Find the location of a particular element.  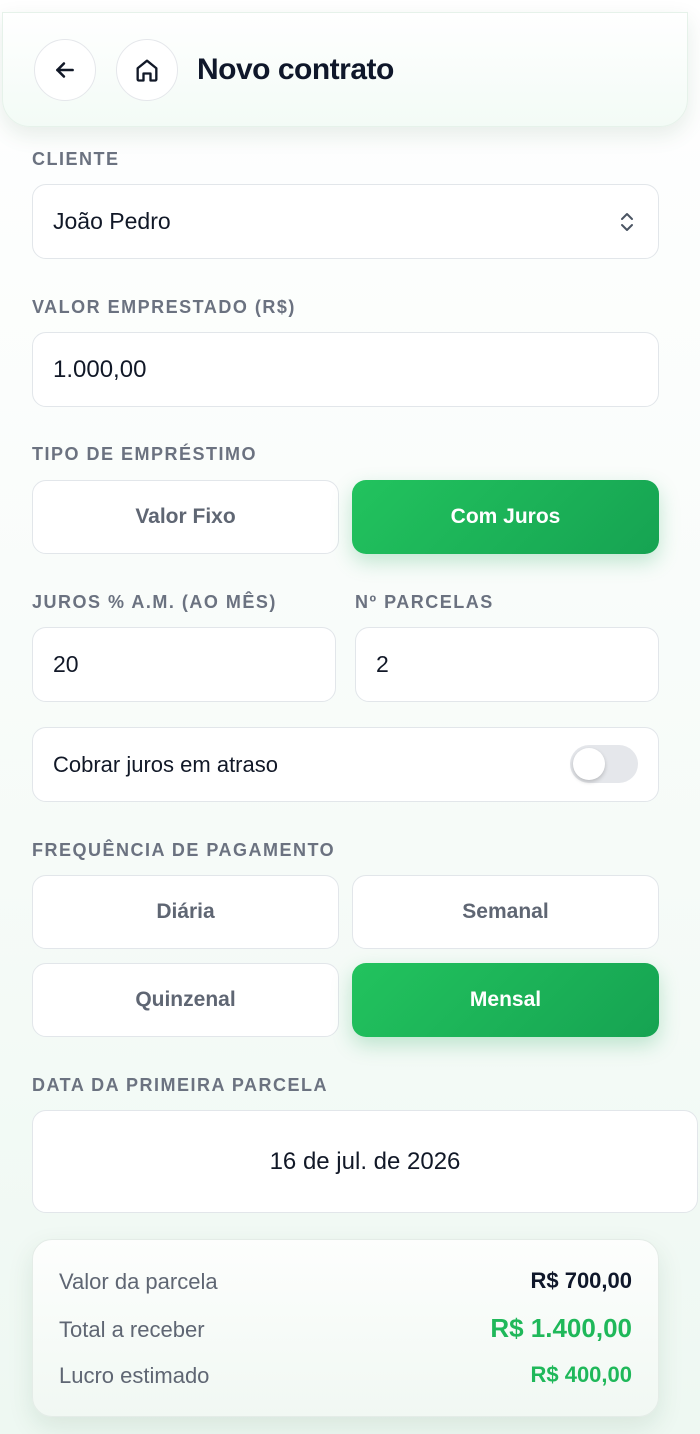

data-picker: 16 de jul. de 2026 is located at coordinates (365, 1161).